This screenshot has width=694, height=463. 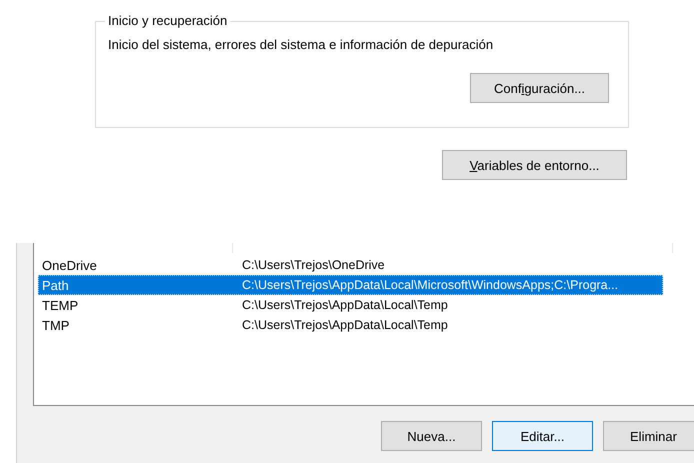 What do you see at coordinates (648, 436) in the screenshot?
I see `dialog-button: Eliminar` at bounding box center [648, 436].